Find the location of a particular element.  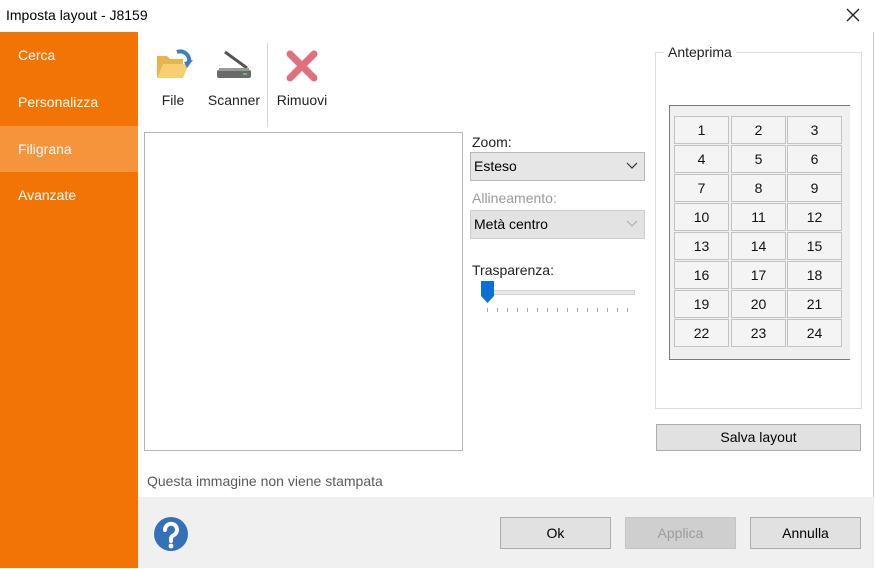

title-bar: Imposta layout - J8159 is located at coordinates (437, 16).